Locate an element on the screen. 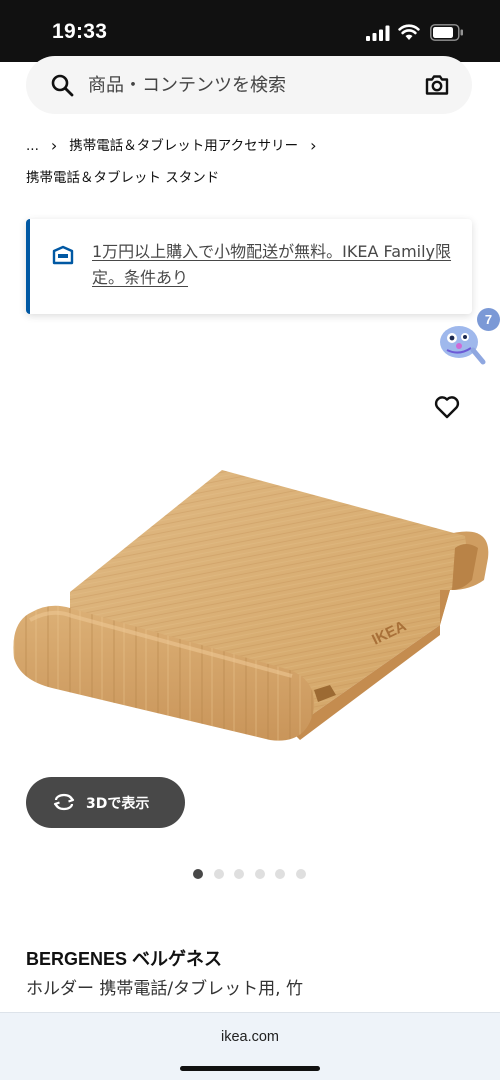 This screenshot has height=1080, width=500. search-input is located at coordinates (238, 85).